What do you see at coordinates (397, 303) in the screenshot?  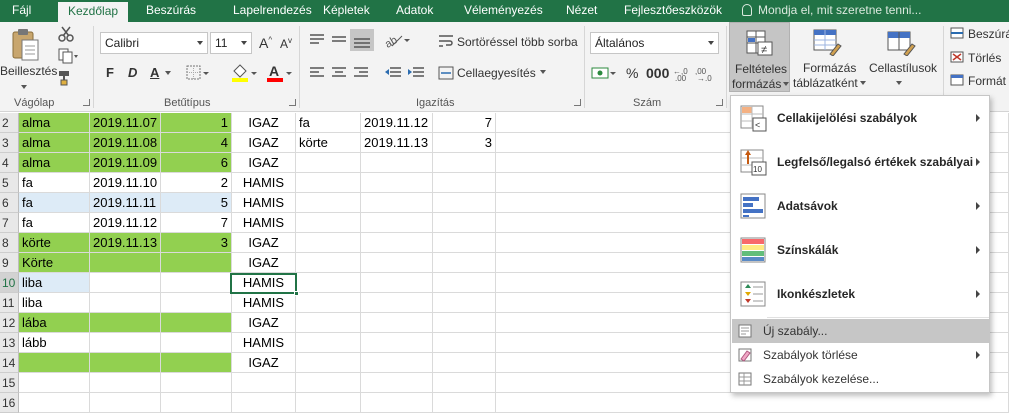 I see `cell-F11` at bounding box center [397, 303].